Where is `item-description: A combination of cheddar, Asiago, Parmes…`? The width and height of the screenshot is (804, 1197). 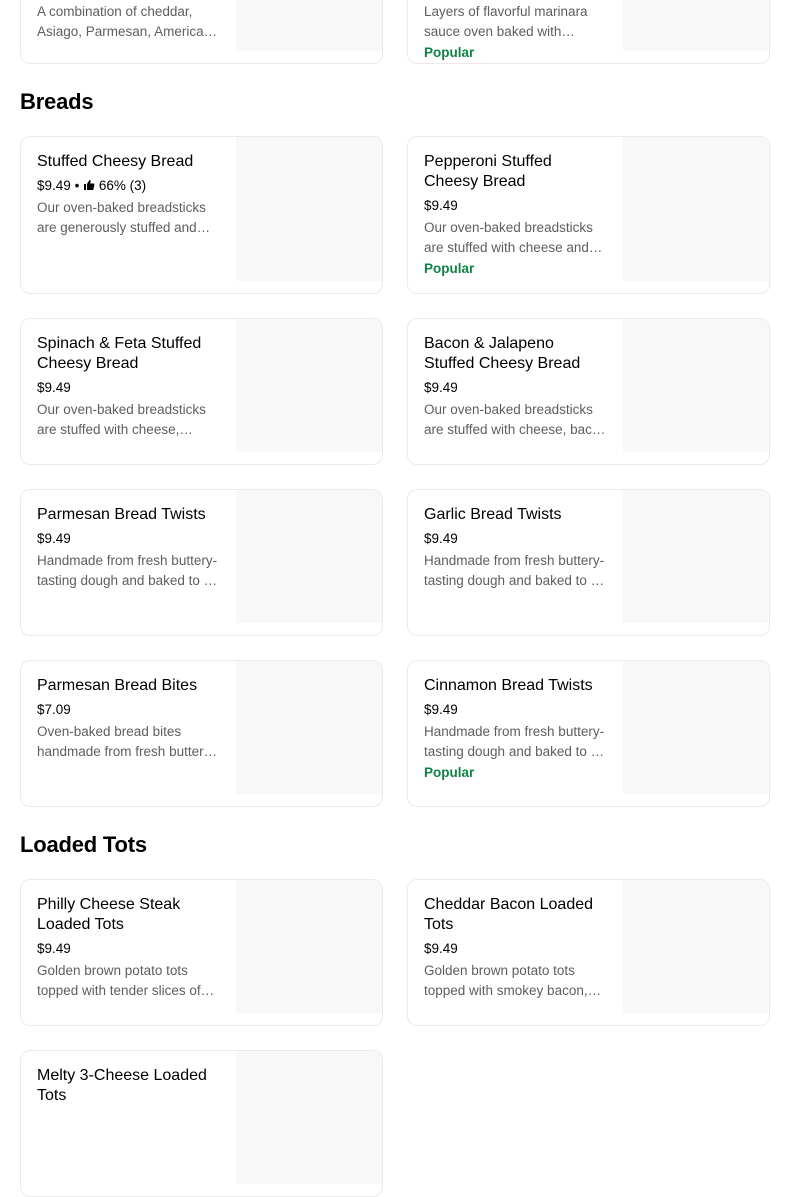
item-description: A combination of cheddar, Asiago, Parmes… is located at coordinates (124, 21).